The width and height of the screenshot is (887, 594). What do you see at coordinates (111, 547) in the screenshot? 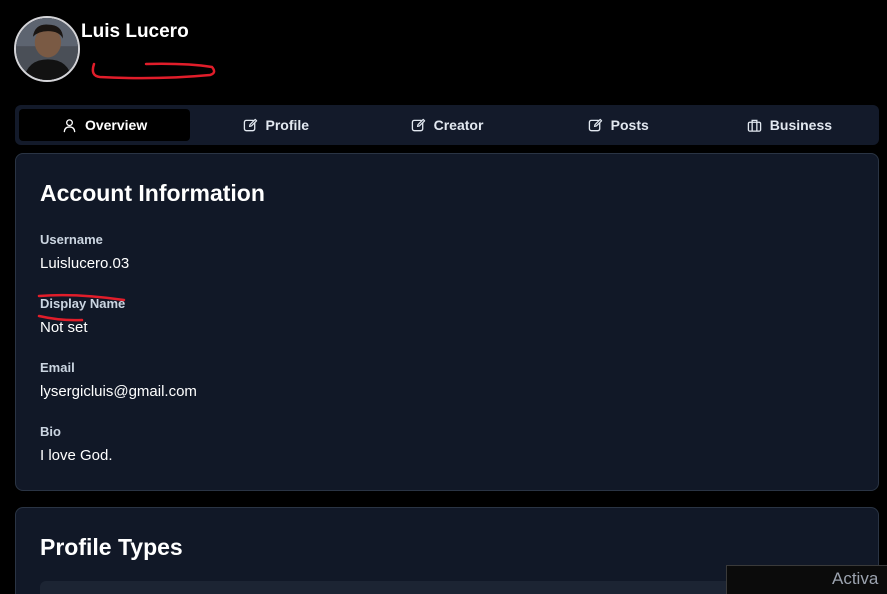
I see `card-title: Profile Types` at bounding box center [111, 547].